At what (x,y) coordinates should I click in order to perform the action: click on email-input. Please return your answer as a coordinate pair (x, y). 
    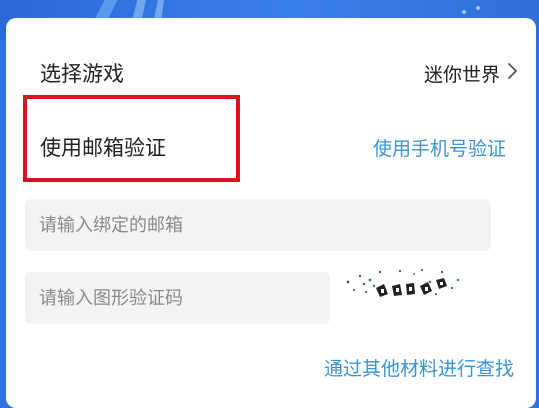
    Looking at the image, I should click on (258, 225).